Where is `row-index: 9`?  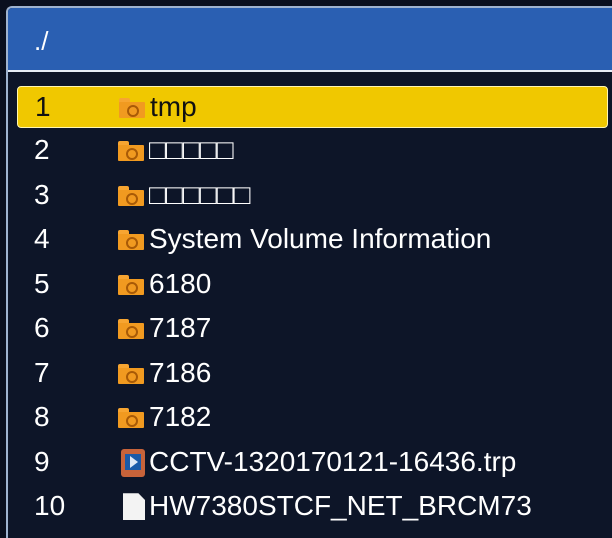
row-index: 9 is located at coordinates (42, 461).